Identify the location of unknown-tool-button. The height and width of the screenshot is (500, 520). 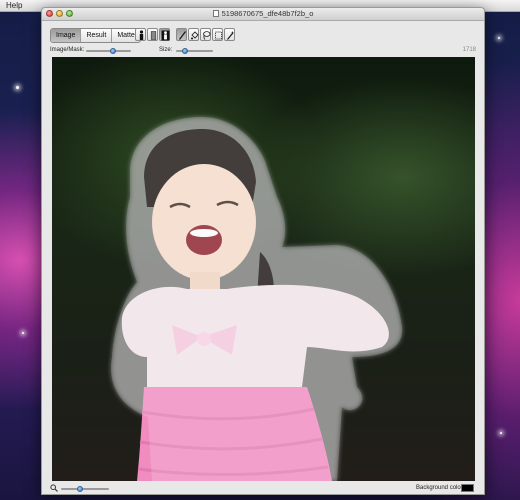
(152, 34).